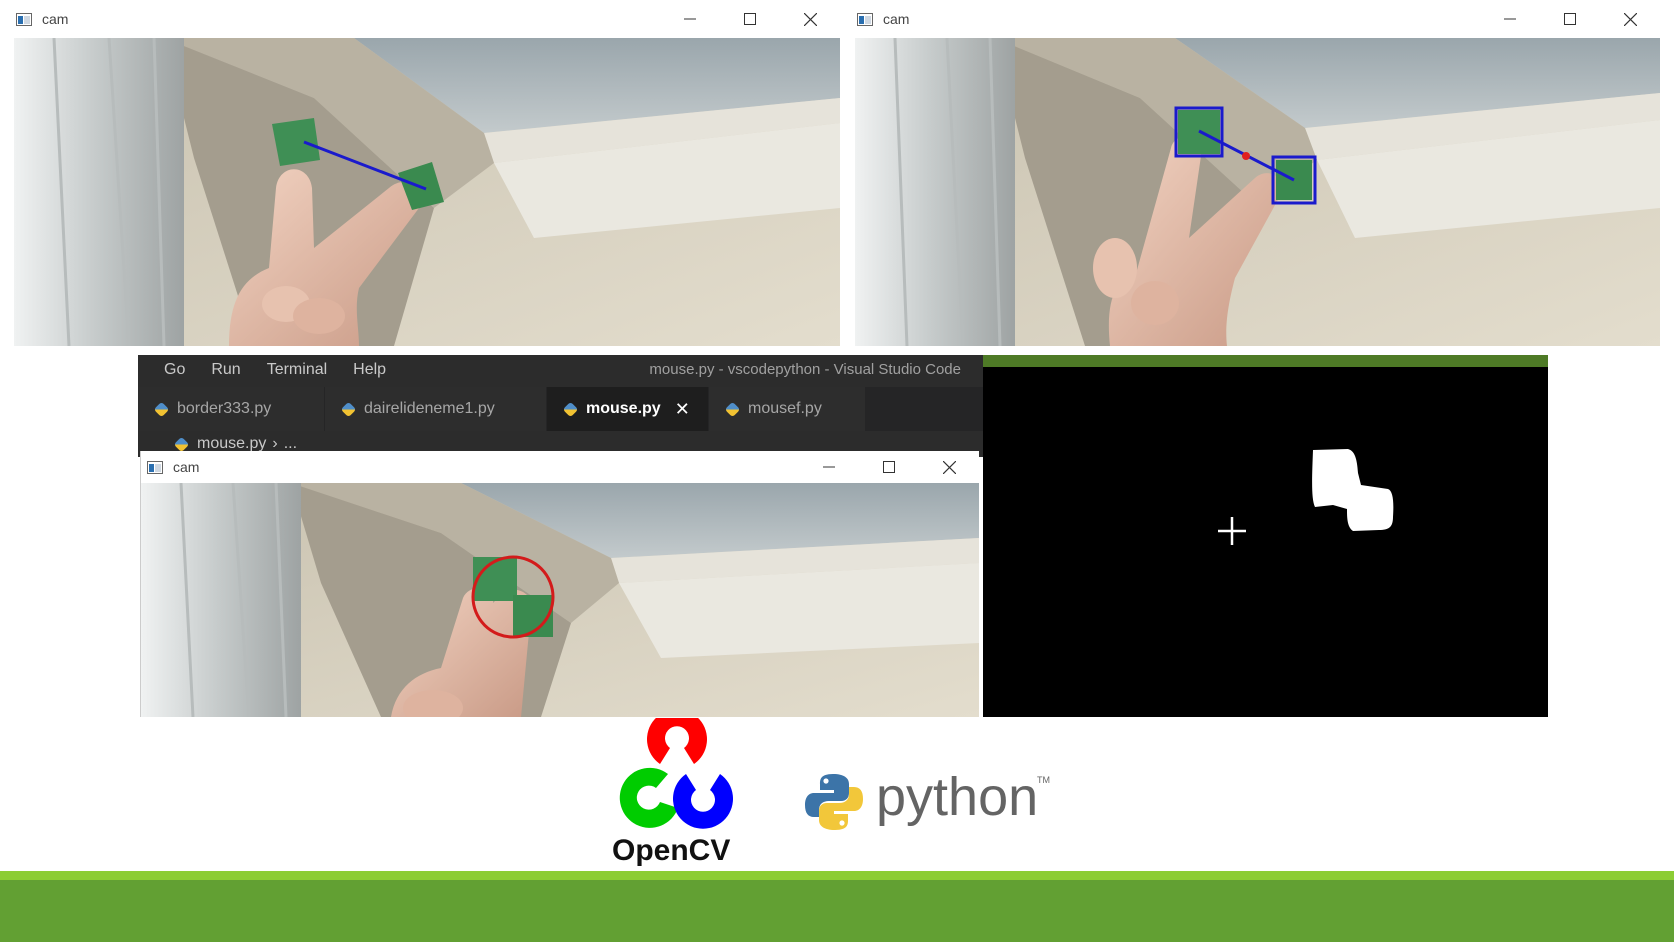  I want to click on menu-help: Help, so click(369, 370).